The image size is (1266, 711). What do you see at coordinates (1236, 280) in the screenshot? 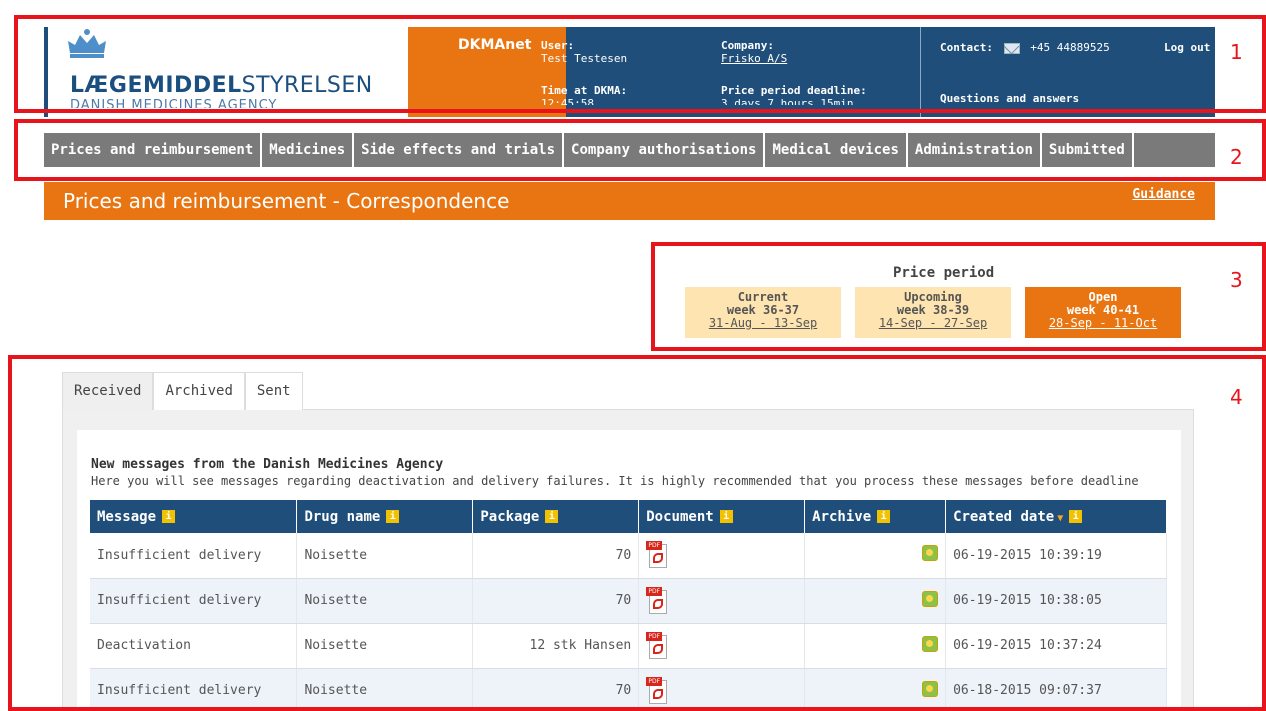
I see `callout-number-3: 3` at bounding box center [1236, 280].